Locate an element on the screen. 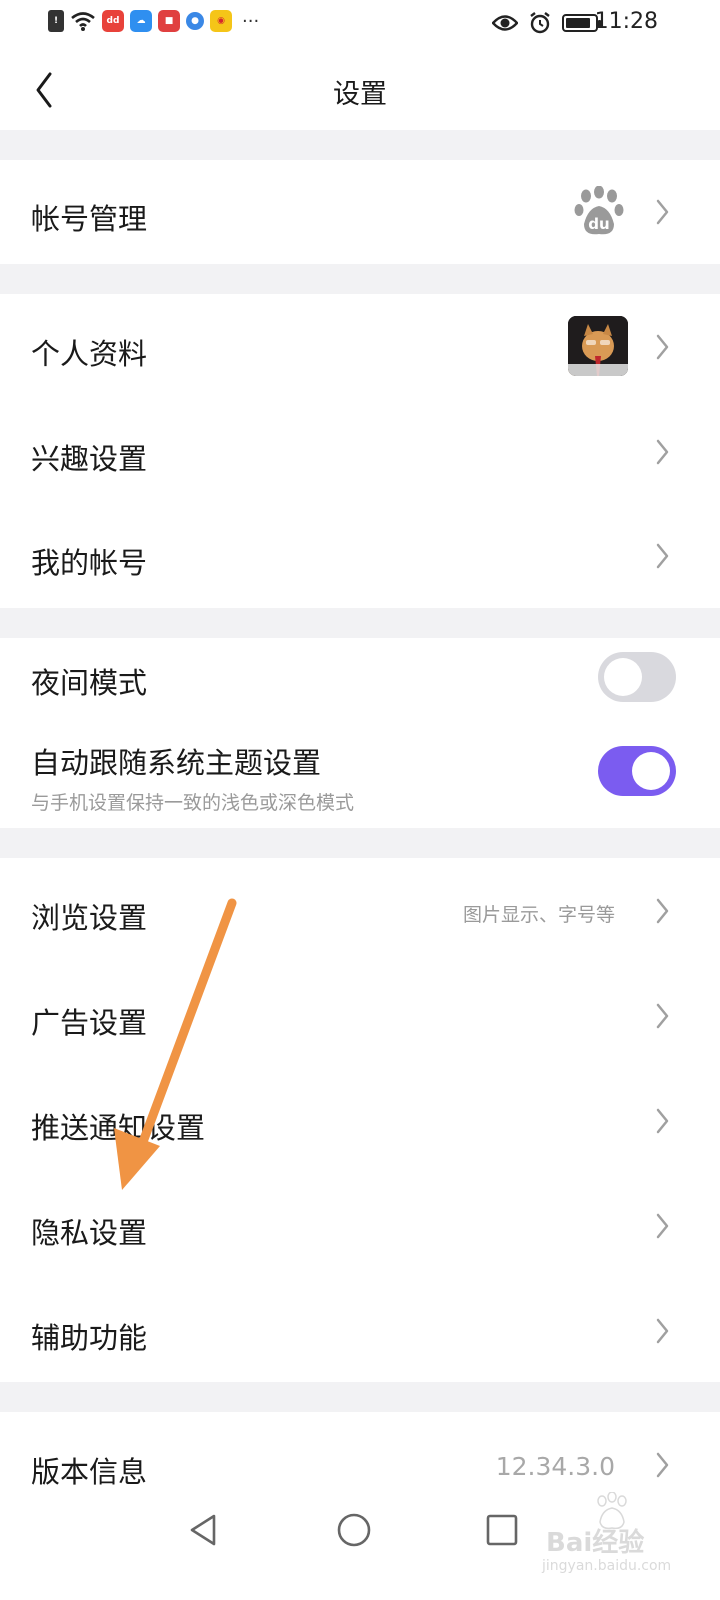 This screenshot has height=1600, width=720. baidu-jingyan-watermark: Bai经验 jingyan.baidu.com is located at coordinates (615, 1537).